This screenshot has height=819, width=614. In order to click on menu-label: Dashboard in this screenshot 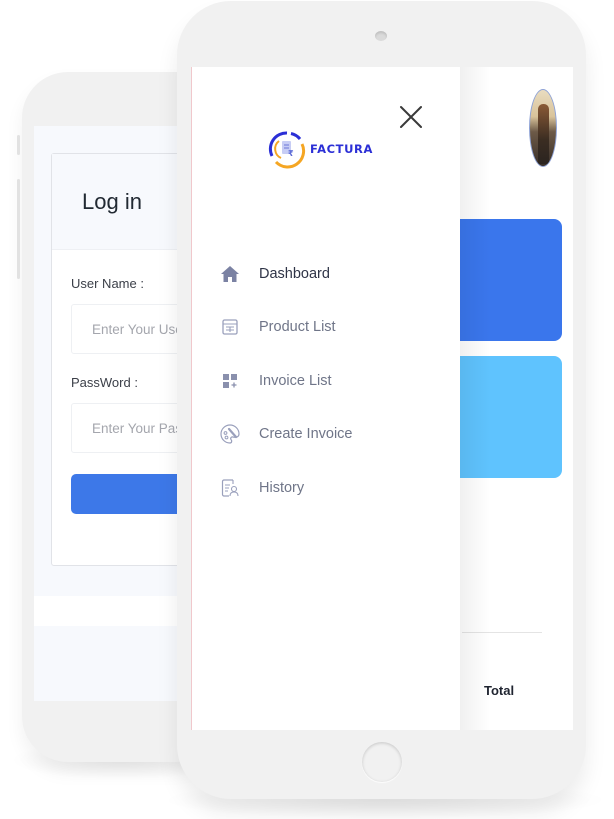, I will do `click(294, 273)`.